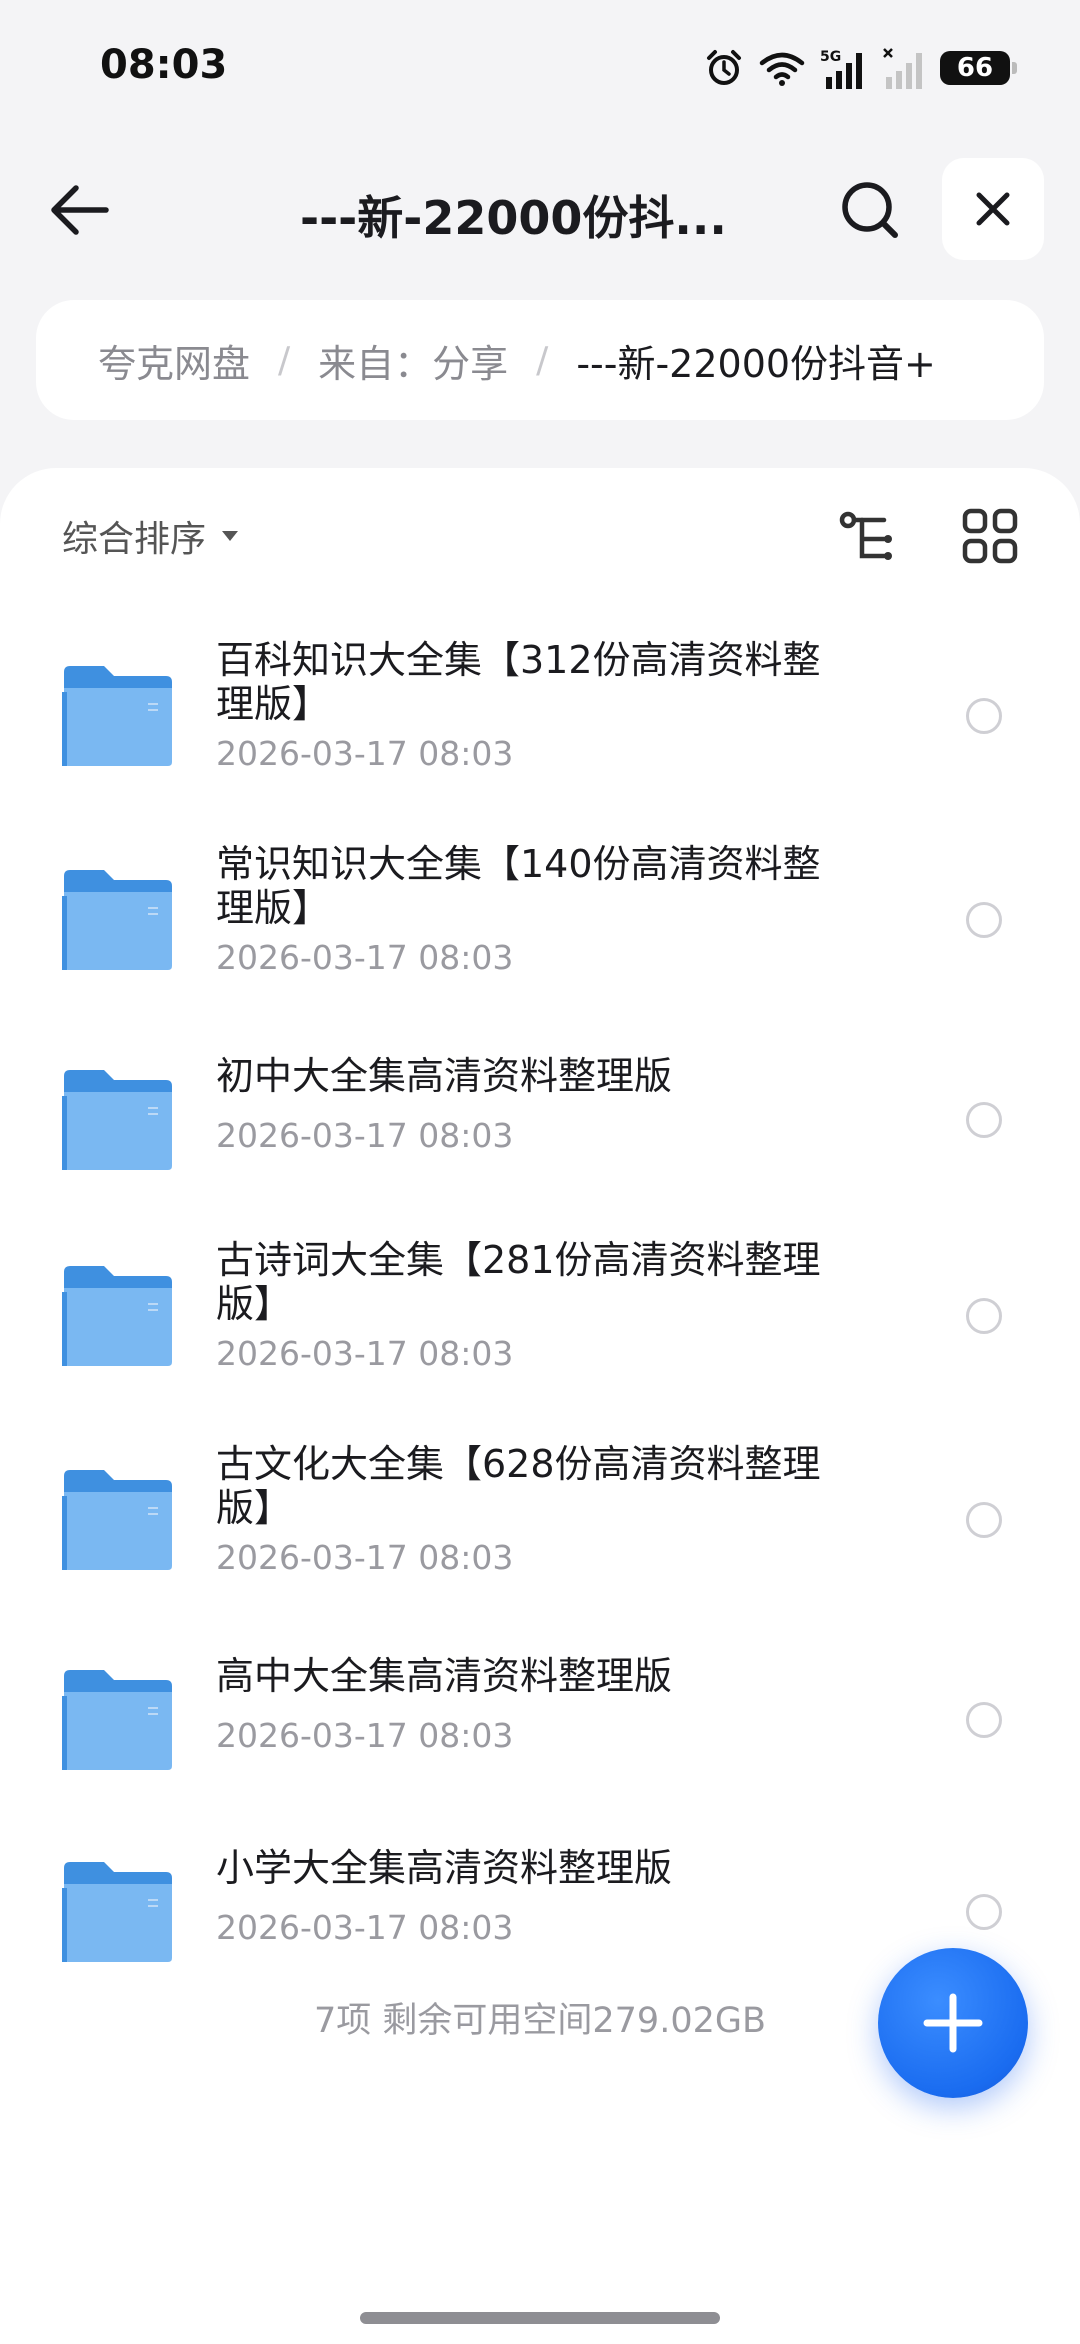  What do you see at coordinates (413, 360) in the screenshot?
I see `breadcrumb-item-share: 来自：分享` at bounding box center [413, 360].